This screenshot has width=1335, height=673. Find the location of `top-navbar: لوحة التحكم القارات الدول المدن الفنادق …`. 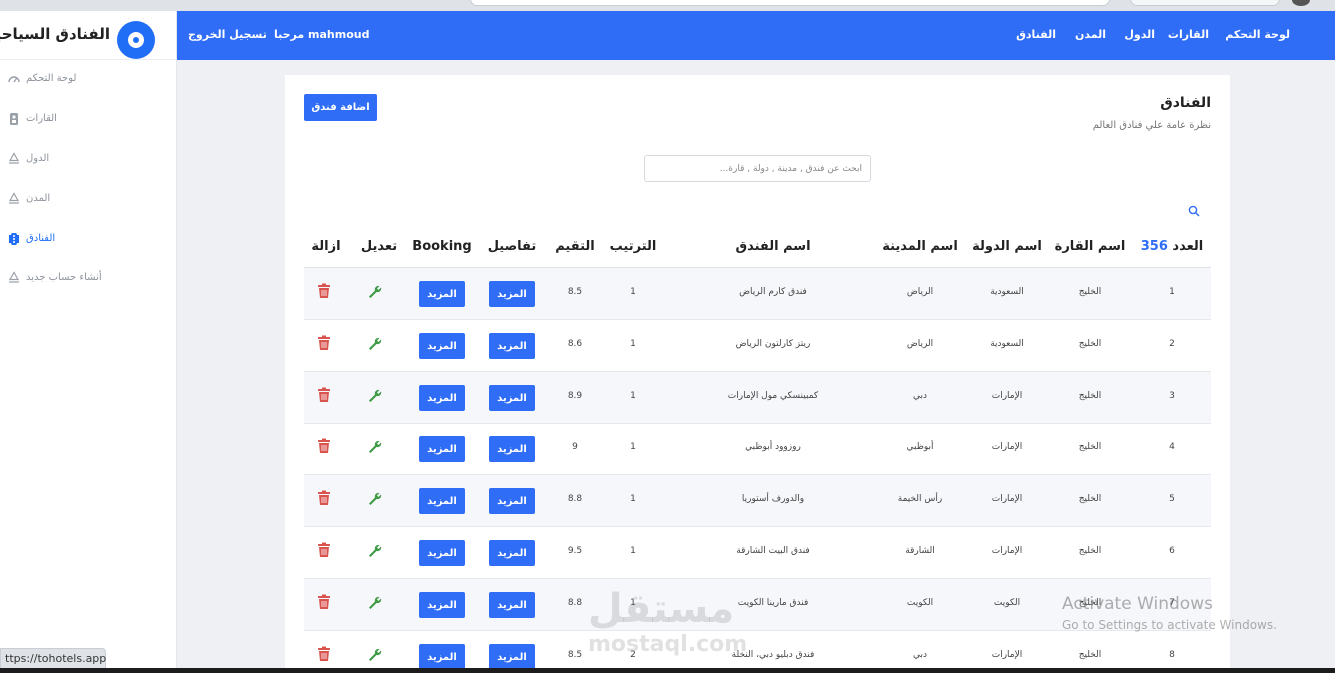

top-navbar: لوحة التحكم القارات الدول المدن الفنادق … is located at coordinates (756, 35).